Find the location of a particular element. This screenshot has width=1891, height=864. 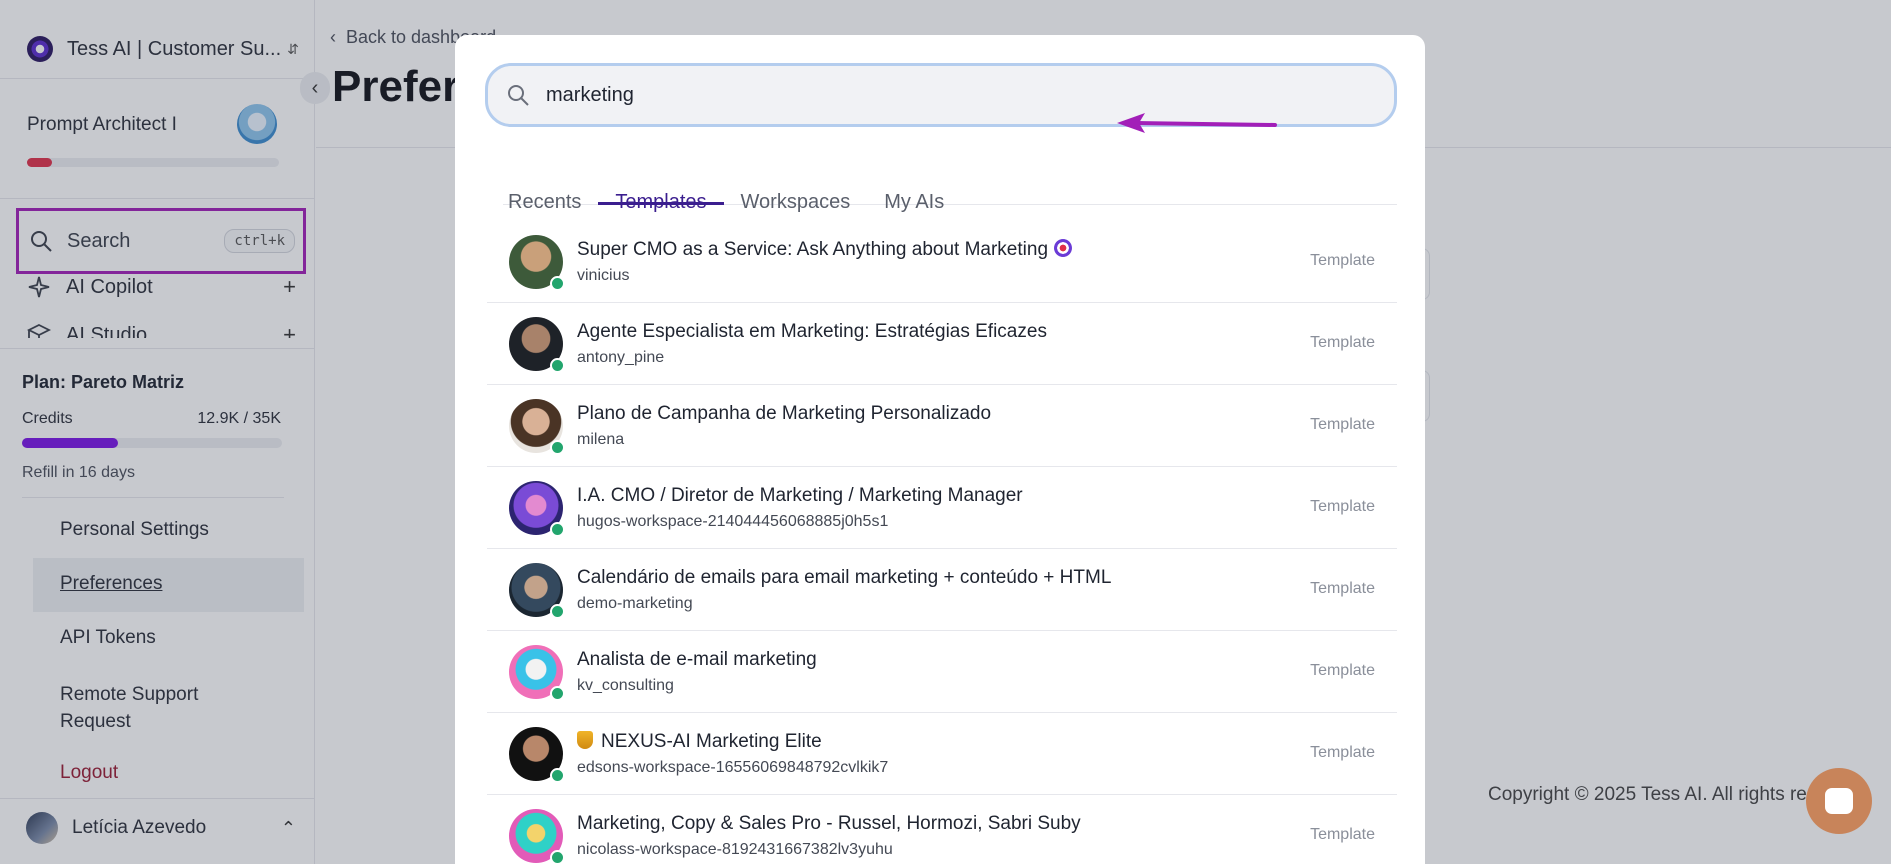

tab-workspaces: Workspaces is located at coordinates (796, 184).